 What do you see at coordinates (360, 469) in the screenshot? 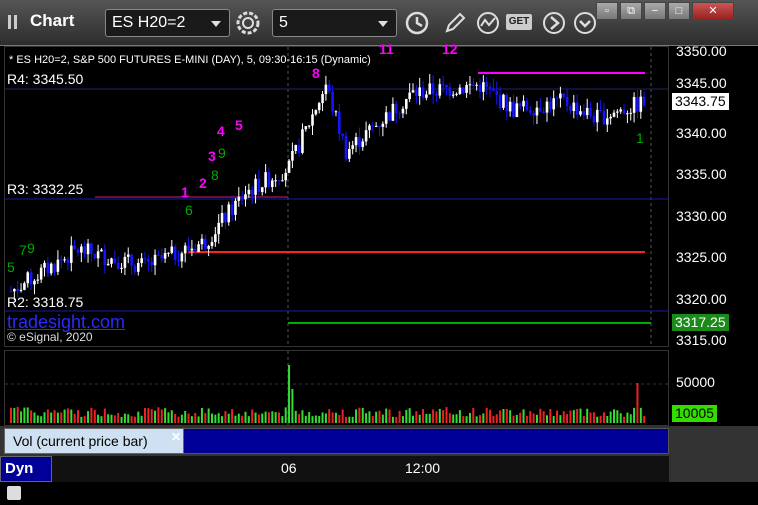
I see `time-axis` at bounding box center [360, 469].